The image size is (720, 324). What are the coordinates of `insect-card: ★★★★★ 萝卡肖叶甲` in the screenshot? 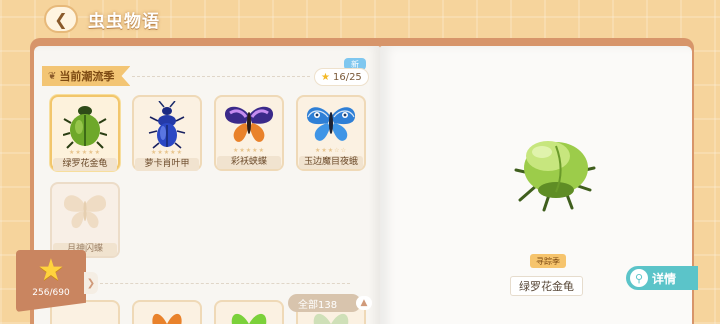 It's located at (167, 133).